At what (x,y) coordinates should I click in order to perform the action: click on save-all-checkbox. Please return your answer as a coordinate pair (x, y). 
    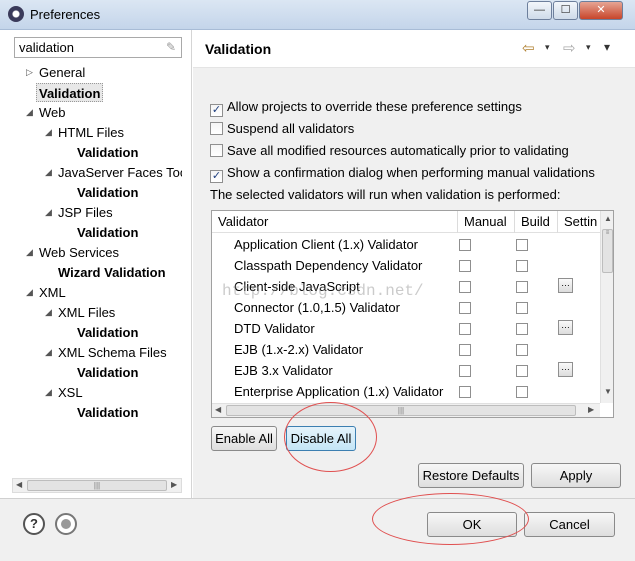
    Looking at the image, I should click on (216, 150).